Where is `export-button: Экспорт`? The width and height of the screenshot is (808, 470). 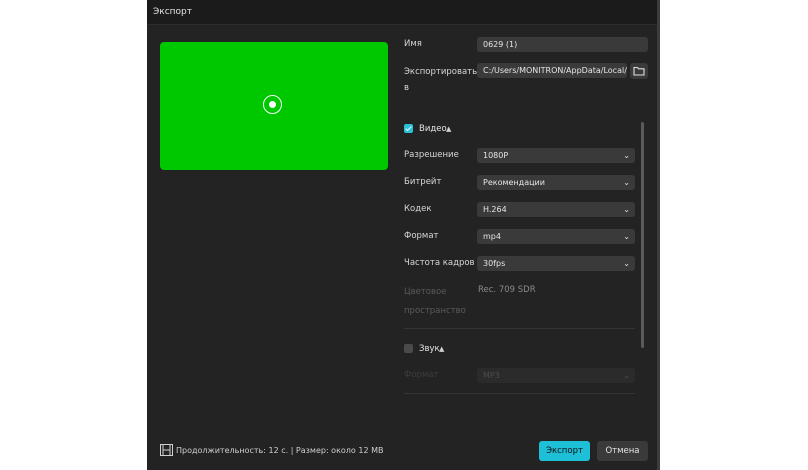 export-button: Экспорт is located at coordinates (564, 451).